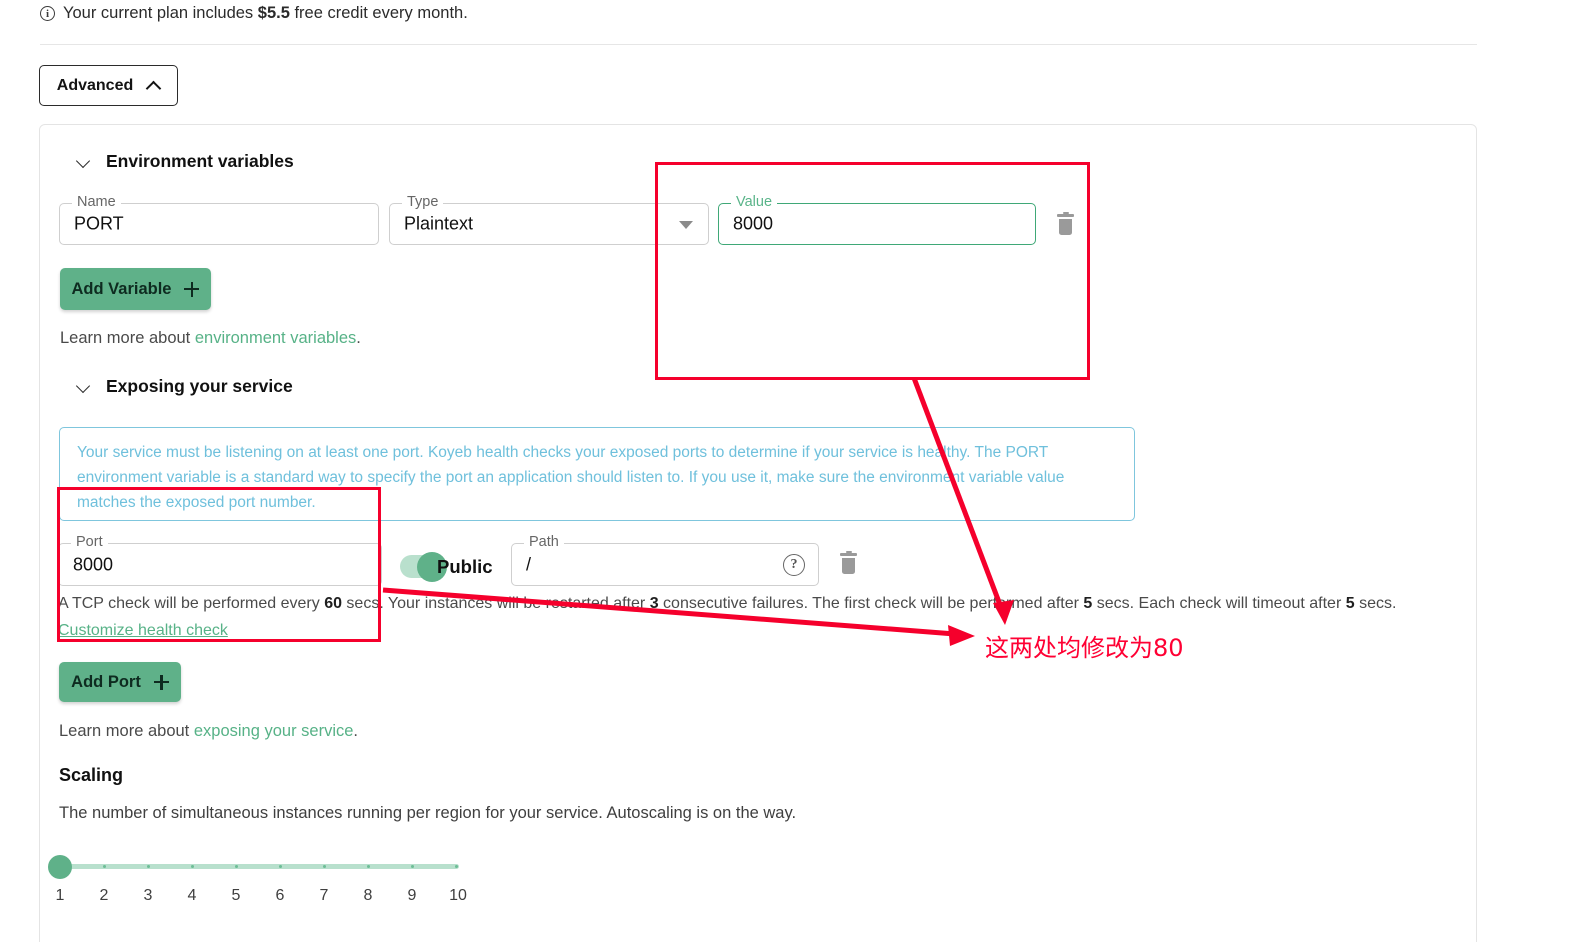 The height and width of the screenshot is (942, 1575). Describe the element at coordinates (324, 895) in the screenshot. I see `scale-tick-7: 7` at that location.